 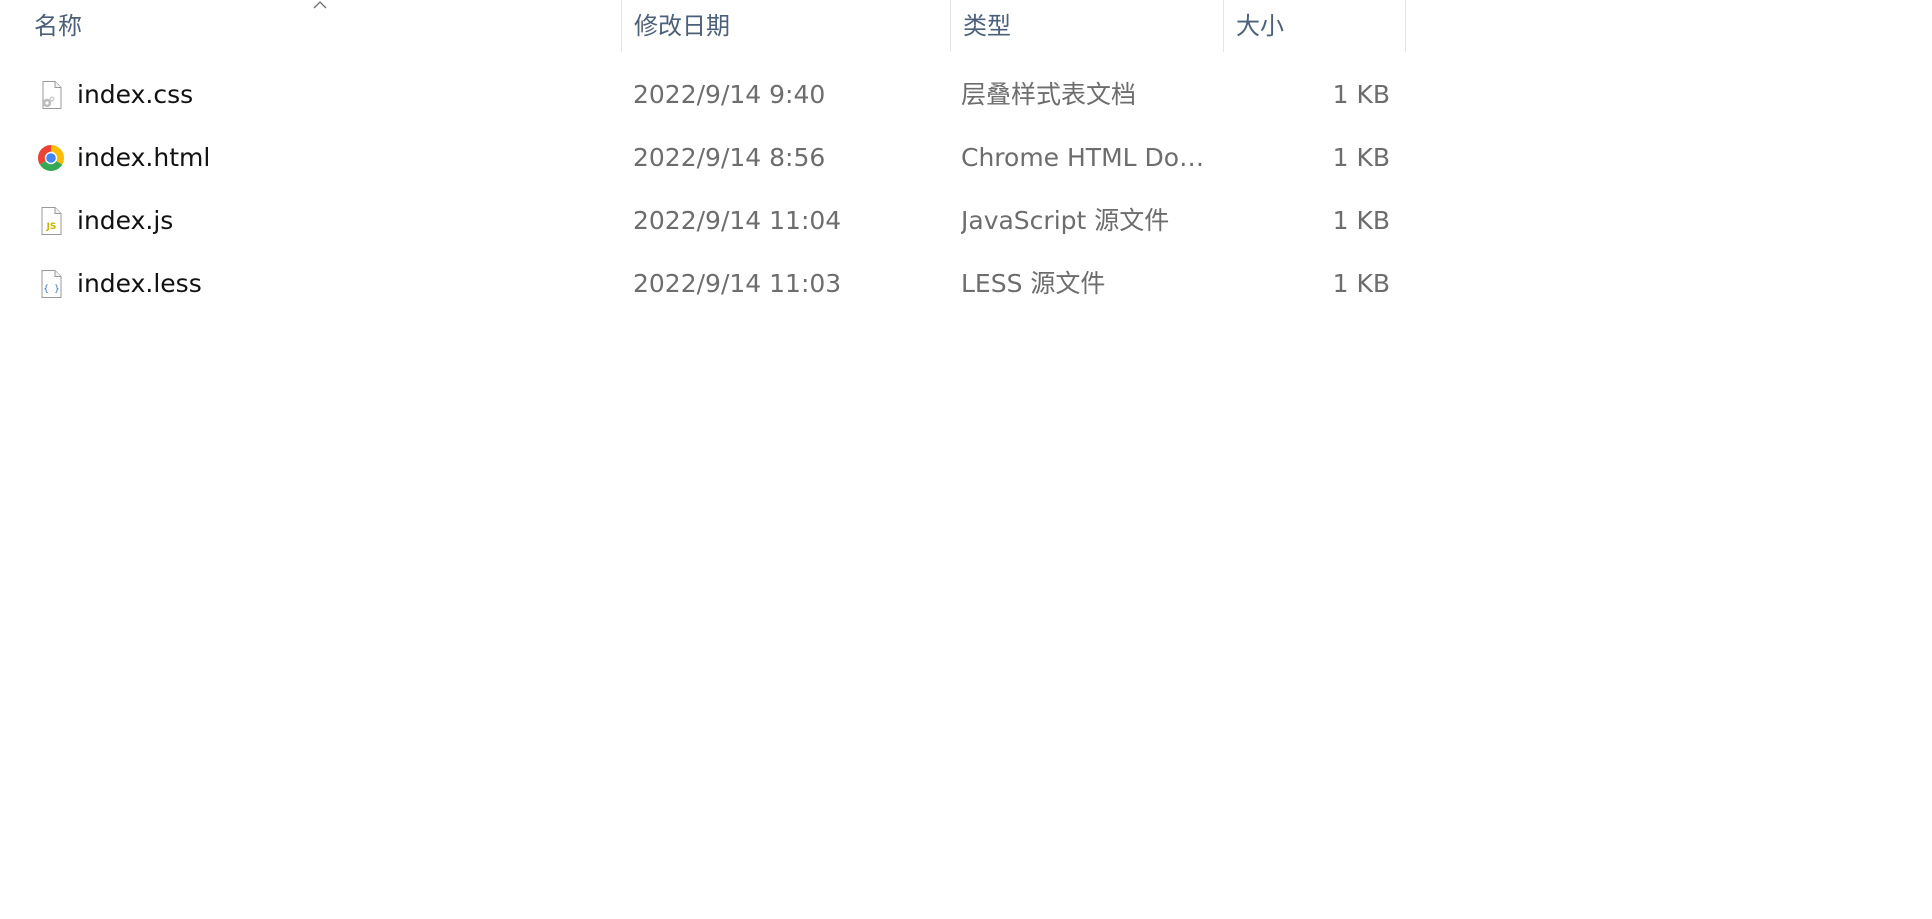 I want to click on file-type: JavaScript 源文件, so click(x=1065, y=220).